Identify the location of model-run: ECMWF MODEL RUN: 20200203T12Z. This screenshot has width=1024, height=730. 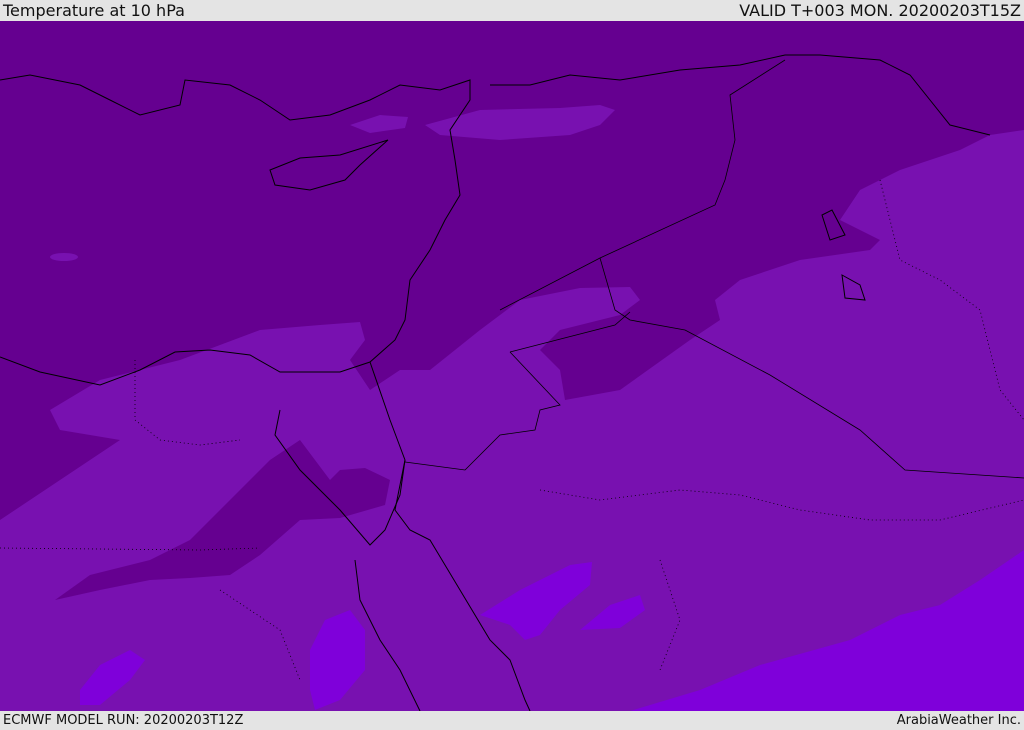
(123, 720).